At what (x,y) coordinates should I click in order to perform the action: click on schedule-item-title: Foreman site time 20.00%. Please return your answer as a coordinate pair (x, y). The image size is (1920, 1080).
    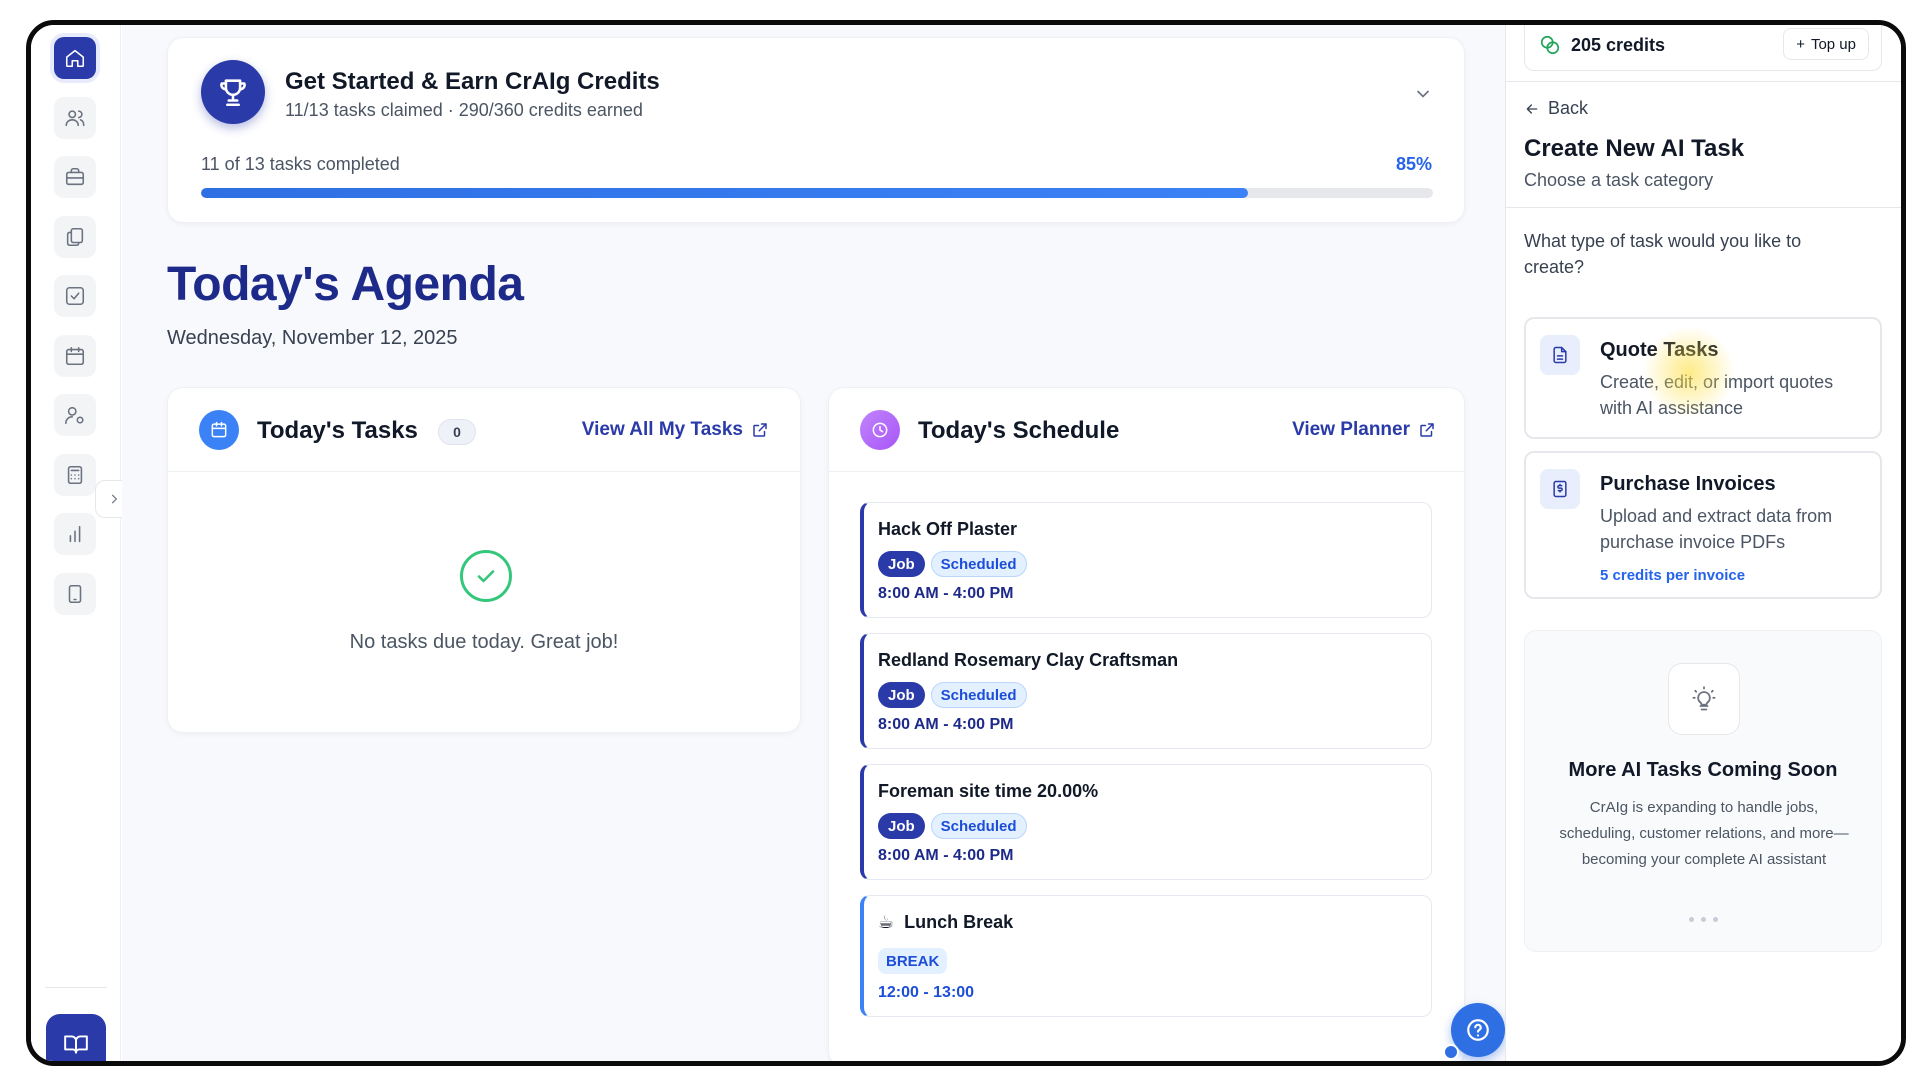
    Looking at the image, I should click on (988, 791).